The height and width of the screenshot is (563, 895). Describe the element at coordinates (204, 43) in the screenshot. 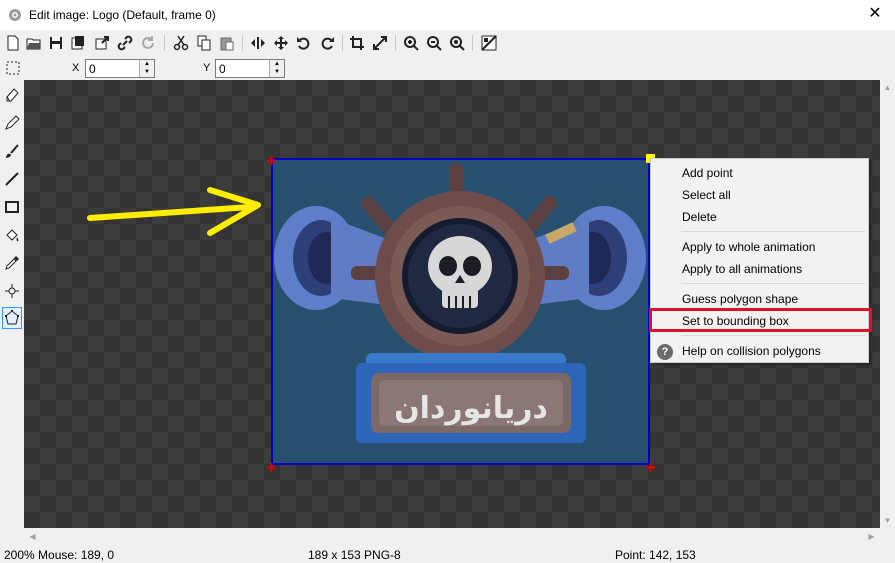

I see `copy-icon` at that location.